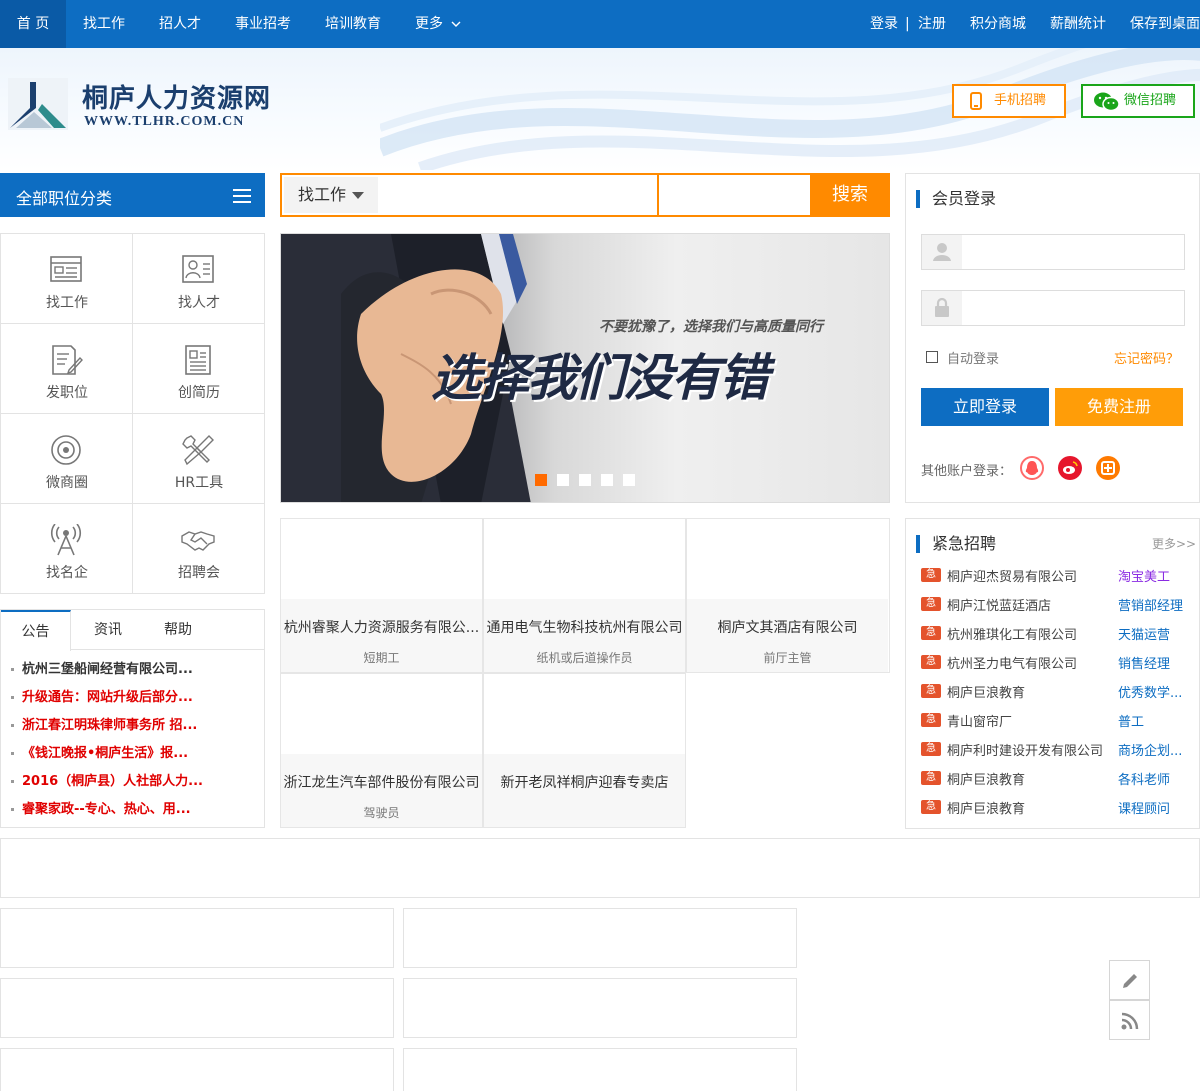  What do you see at coordinates (1144, 662) in the screenshot?
I see `urgent-job: 销售经理` at bounding box center [1144, 662].